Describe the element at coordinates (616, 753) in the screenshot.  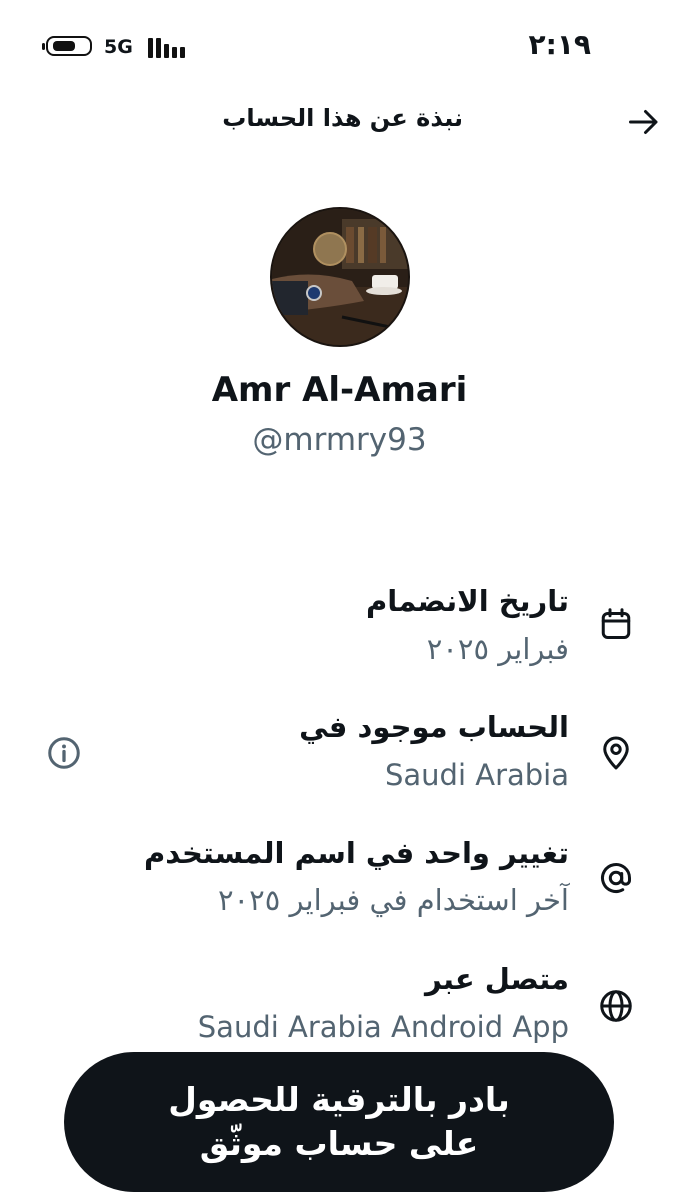
I see `location-pin-icon` at that location.